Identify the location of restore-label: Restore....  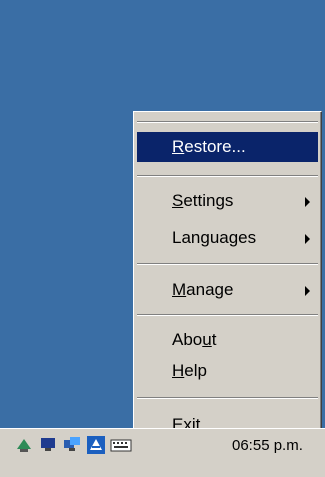
(209, 146).